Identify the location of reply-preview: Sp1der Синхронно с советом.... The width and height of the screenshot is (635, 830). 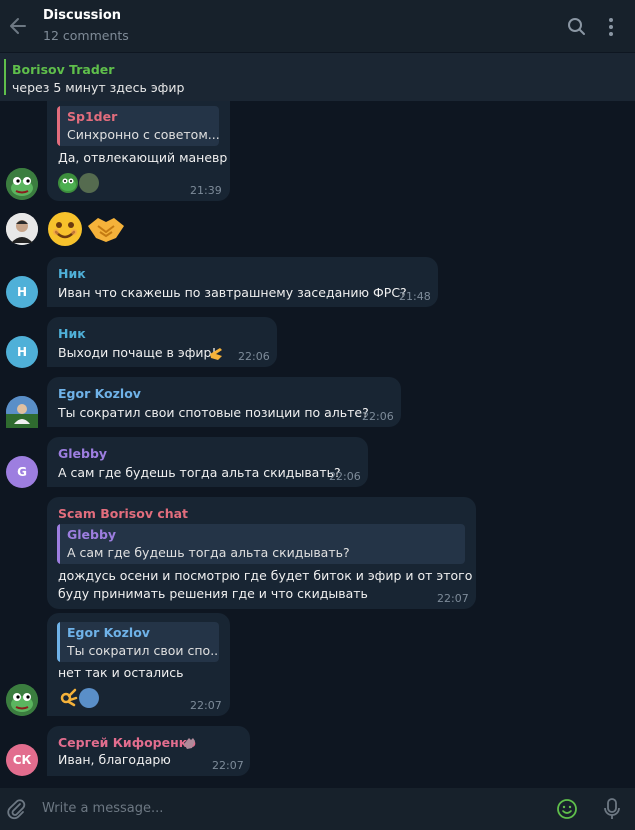
(138, 126).